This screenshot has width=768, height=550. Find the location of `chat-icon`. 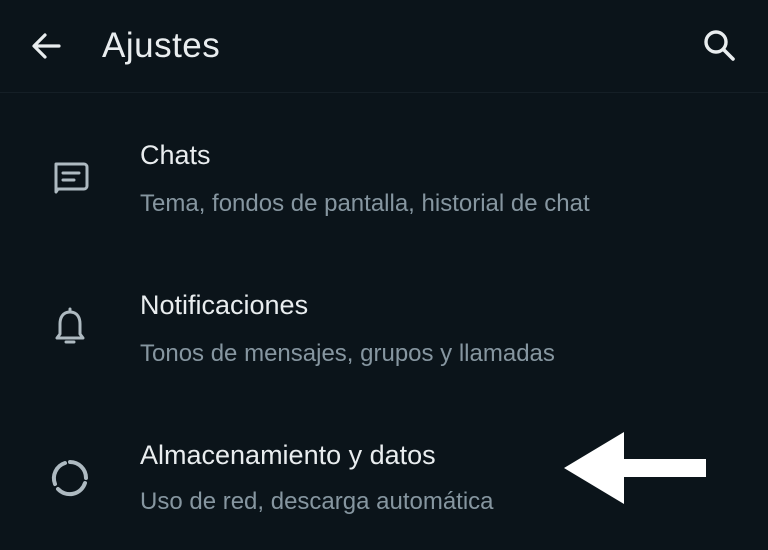

chat-icon is located at coordinates (70, 178).